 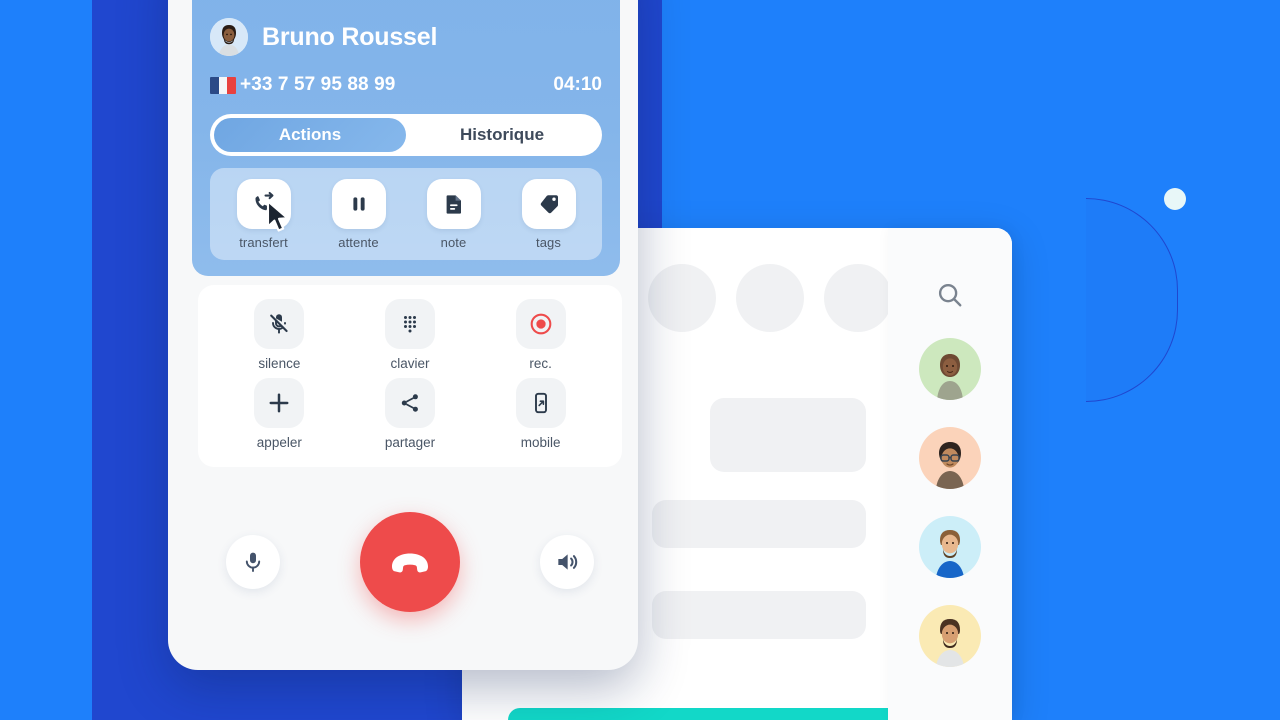 I want to click on tab-actions: Actions, so click(x=310, y=135).